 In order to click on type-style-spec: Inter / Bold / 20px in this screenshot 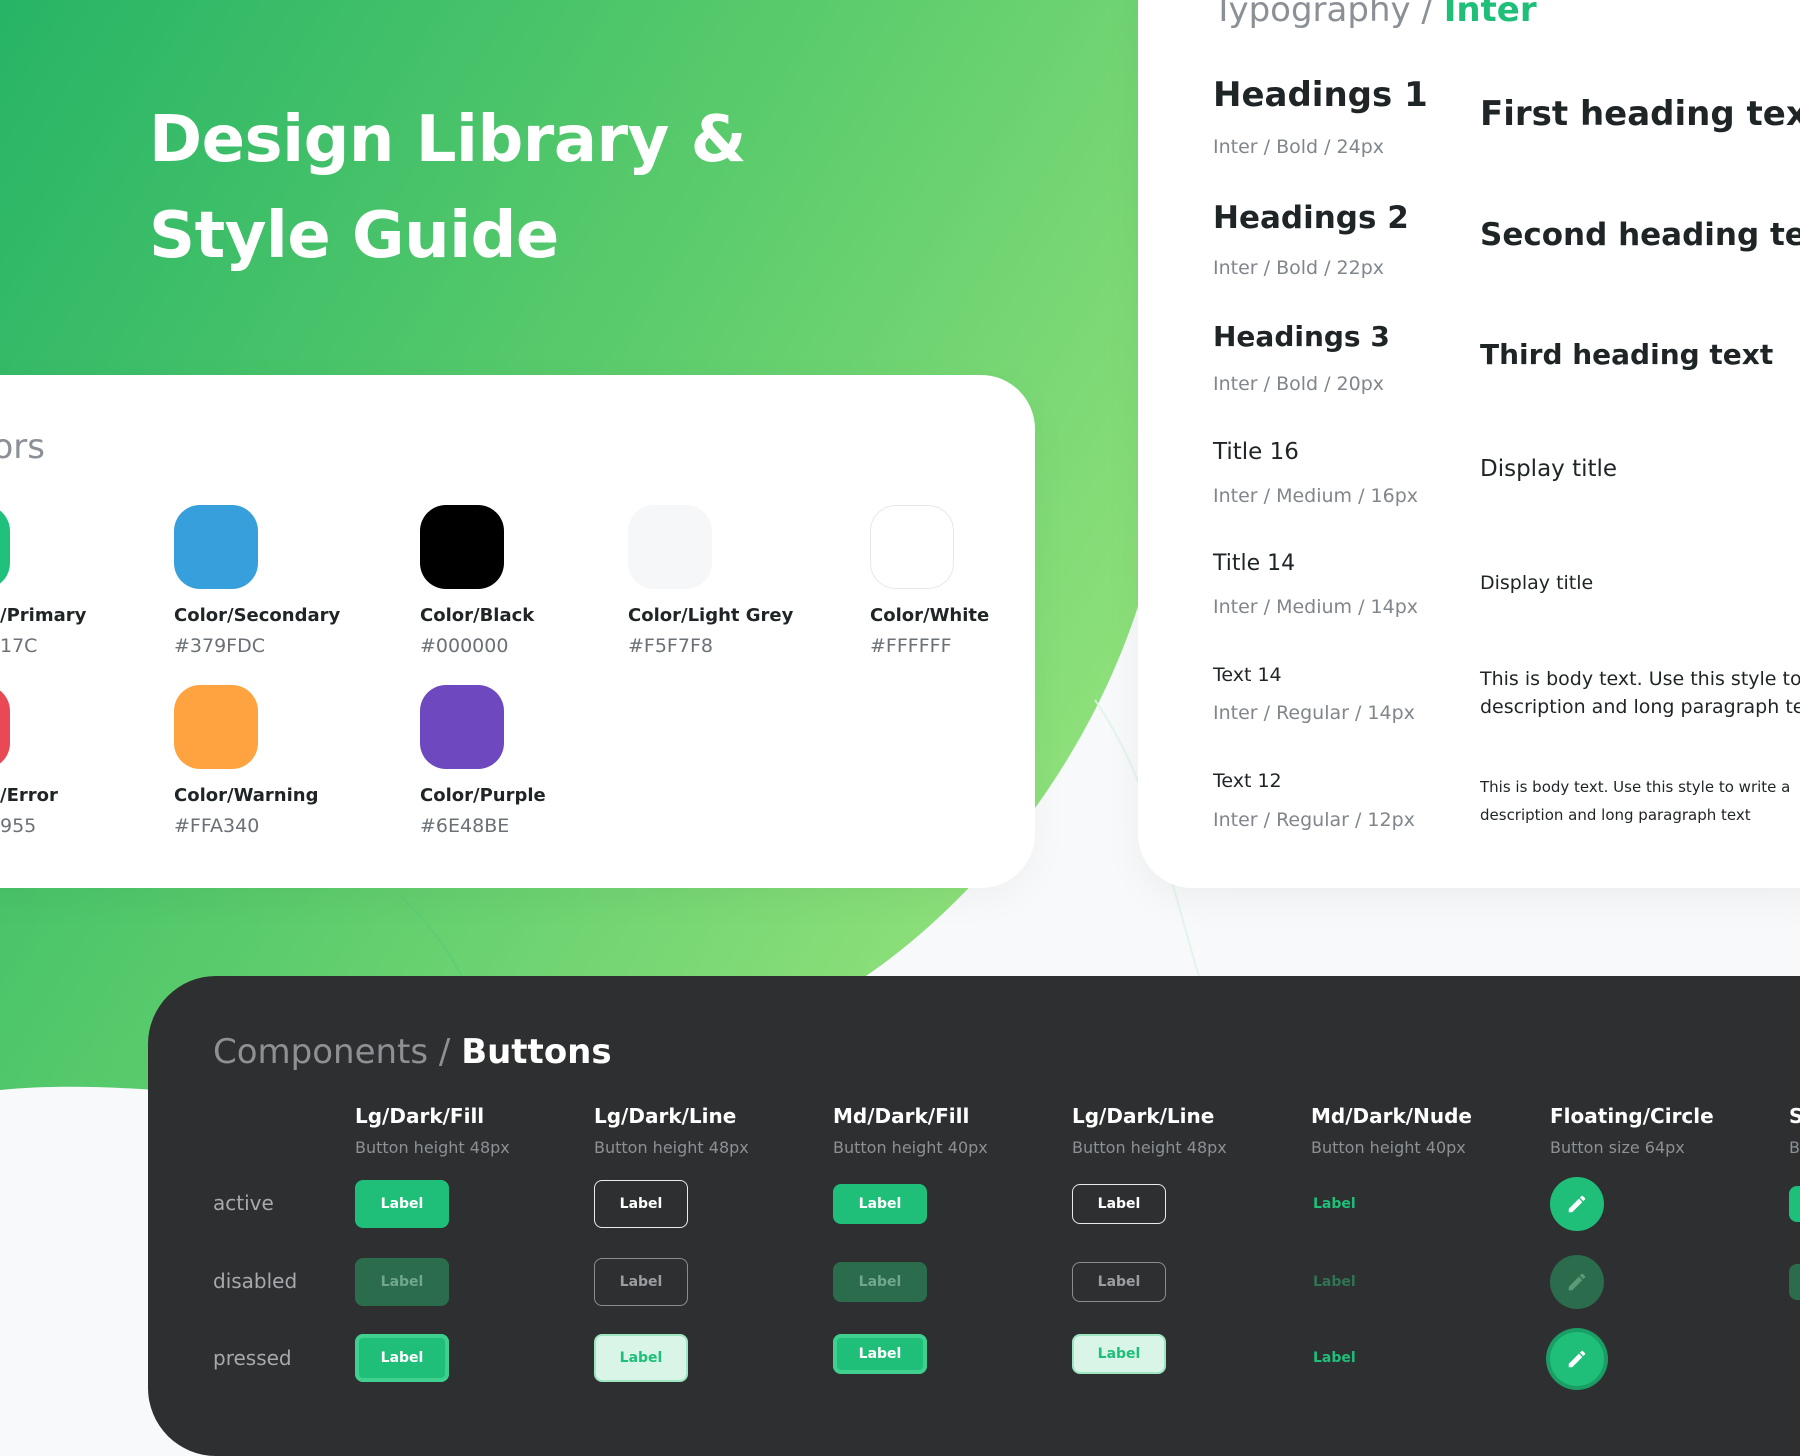, I will do `click(1299, 384)`.